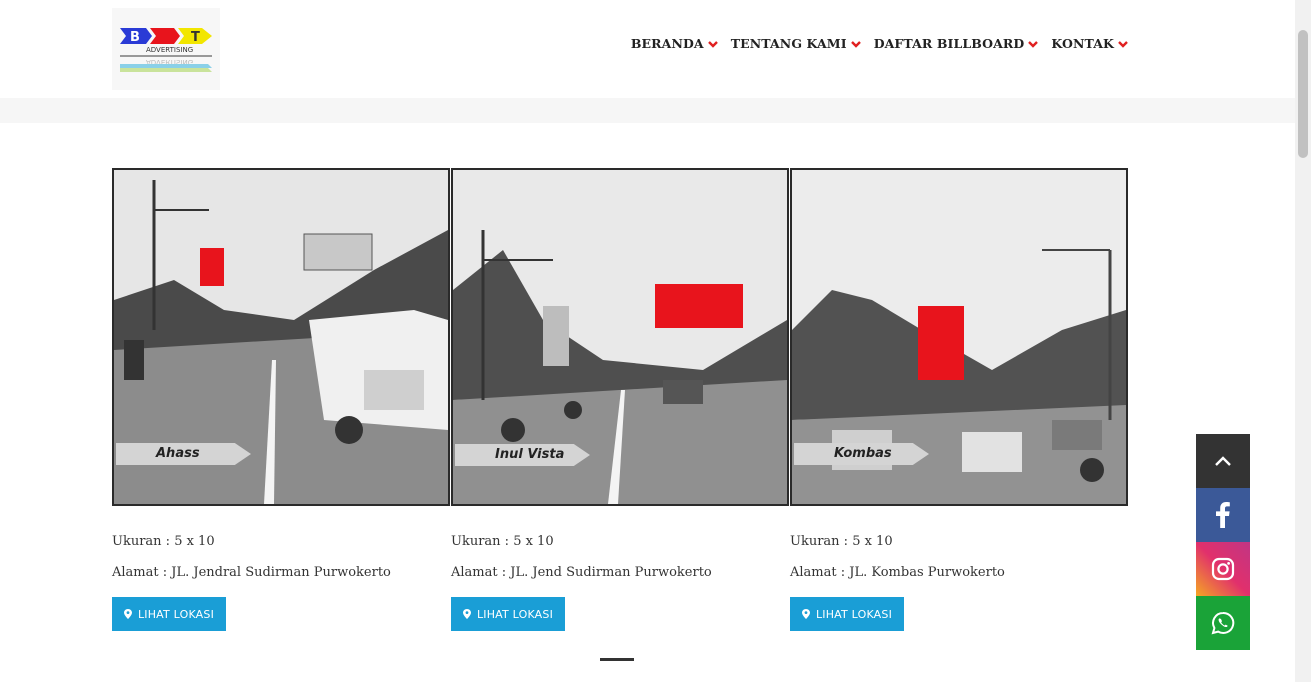 The height and width of the screenshot is (682, 1311). What do you see at coordinates (135, 37) in the screenshot?
I see `logo-letter: B` at bounding box center [135, 37].